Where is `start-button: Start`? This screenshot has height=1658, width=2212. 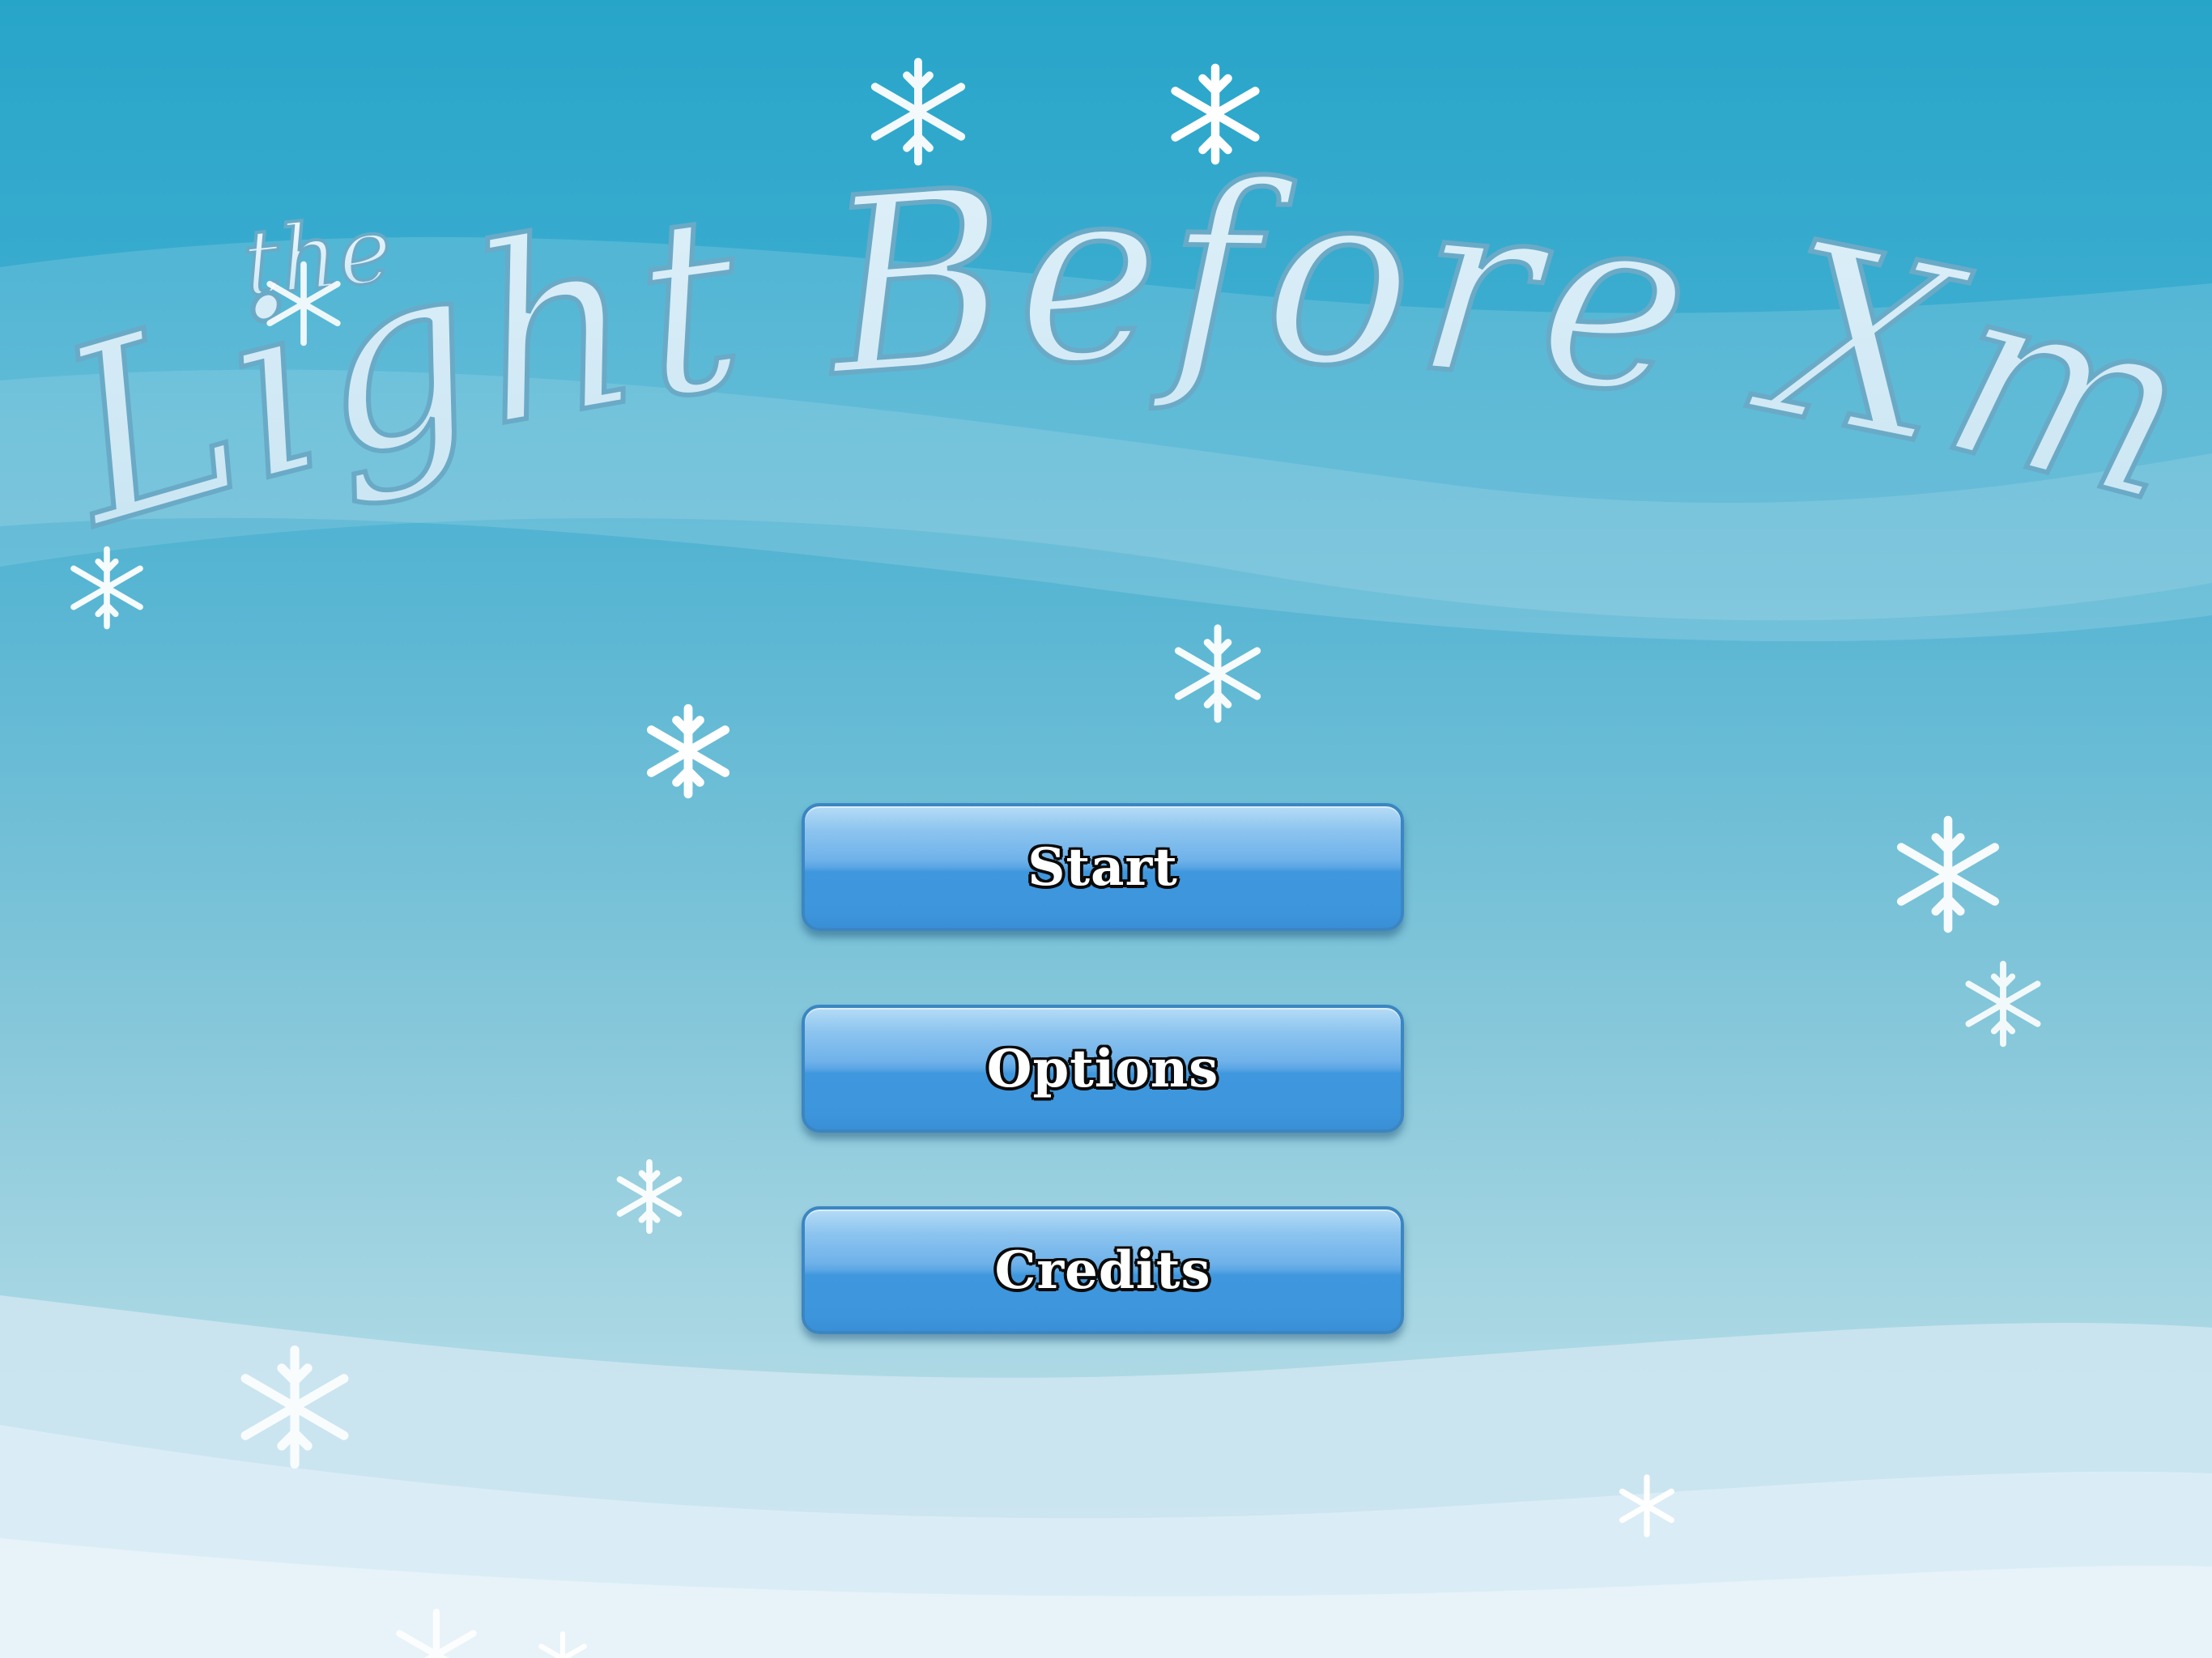 start-button: Start is located at coordinates (1103, 867).